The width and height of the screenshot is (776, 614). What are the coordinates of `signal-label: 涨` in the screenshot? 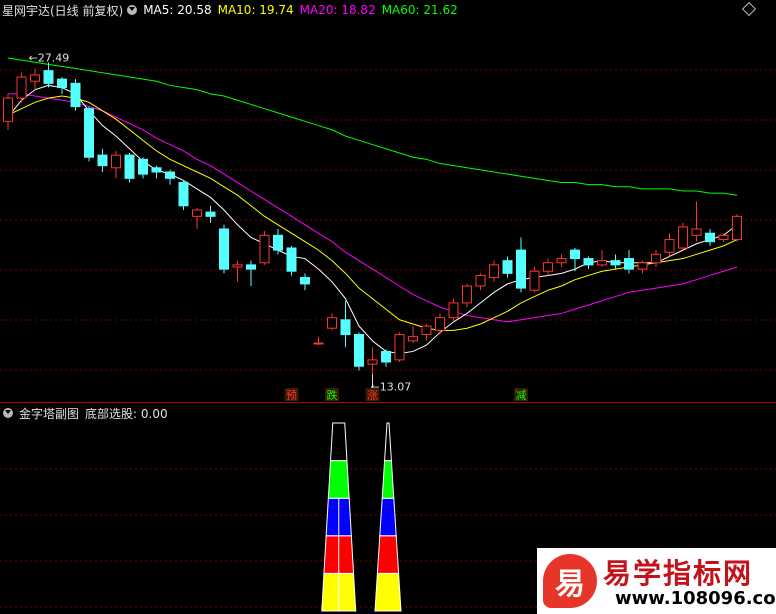 It's located at (372, 395).